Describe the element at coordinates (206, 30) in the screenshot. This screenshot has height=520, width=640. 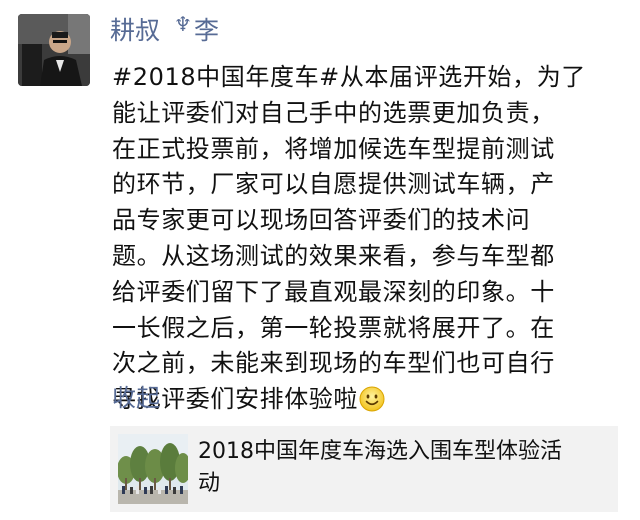
I see `author-name-part2: 李` at that location.